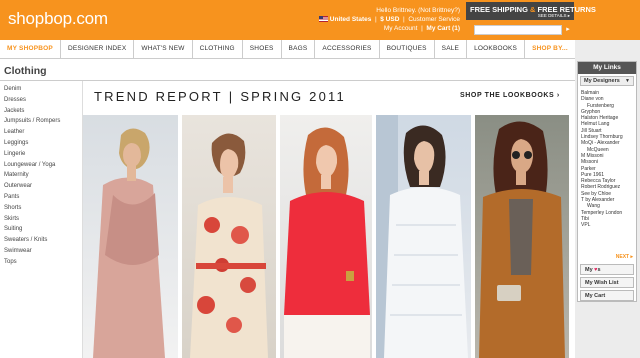 The image size is (640, 358). What do you see at coordinates (451, 49) in the screenshot?
I see `nav-sale: SALE` at bounding box center [451, 49].